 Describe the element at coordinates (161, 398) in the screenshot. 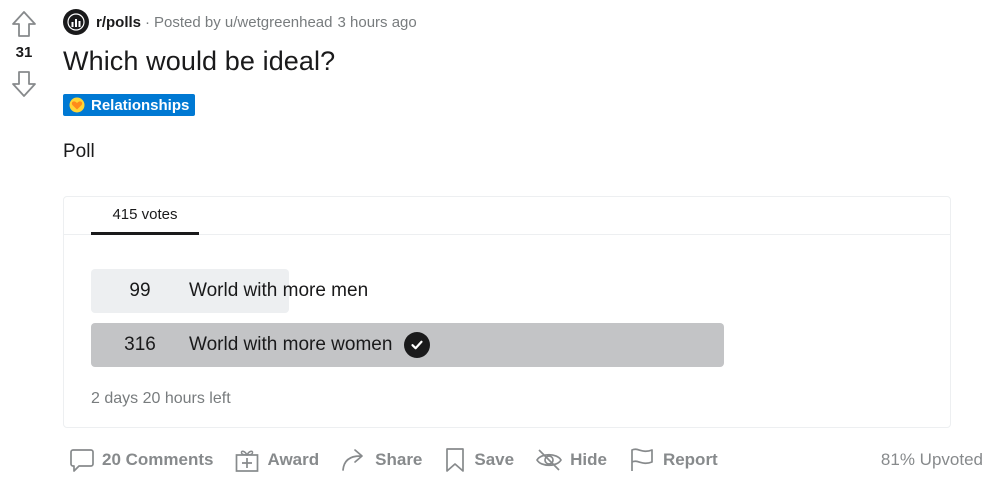

I see `poll-time-left: 2 days 20 hours left` at that location.